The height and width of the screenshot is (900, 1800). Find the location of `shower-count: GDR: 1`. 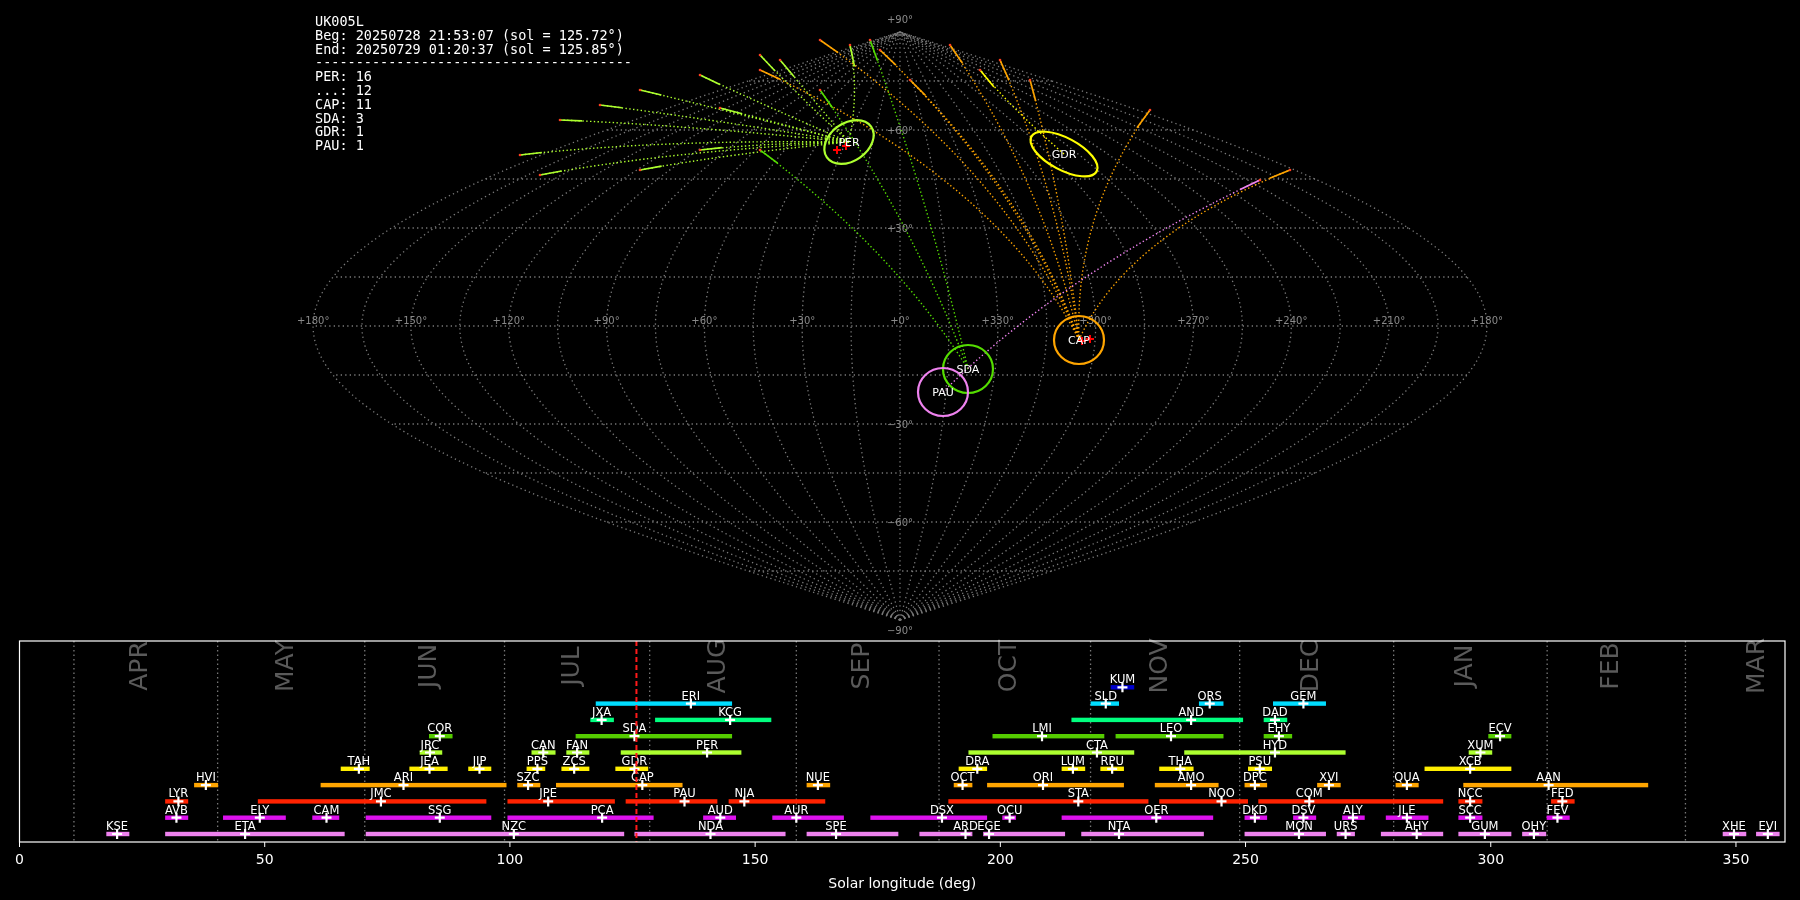

shower-count: GDR: 1 is located at coordinates (340, 132).